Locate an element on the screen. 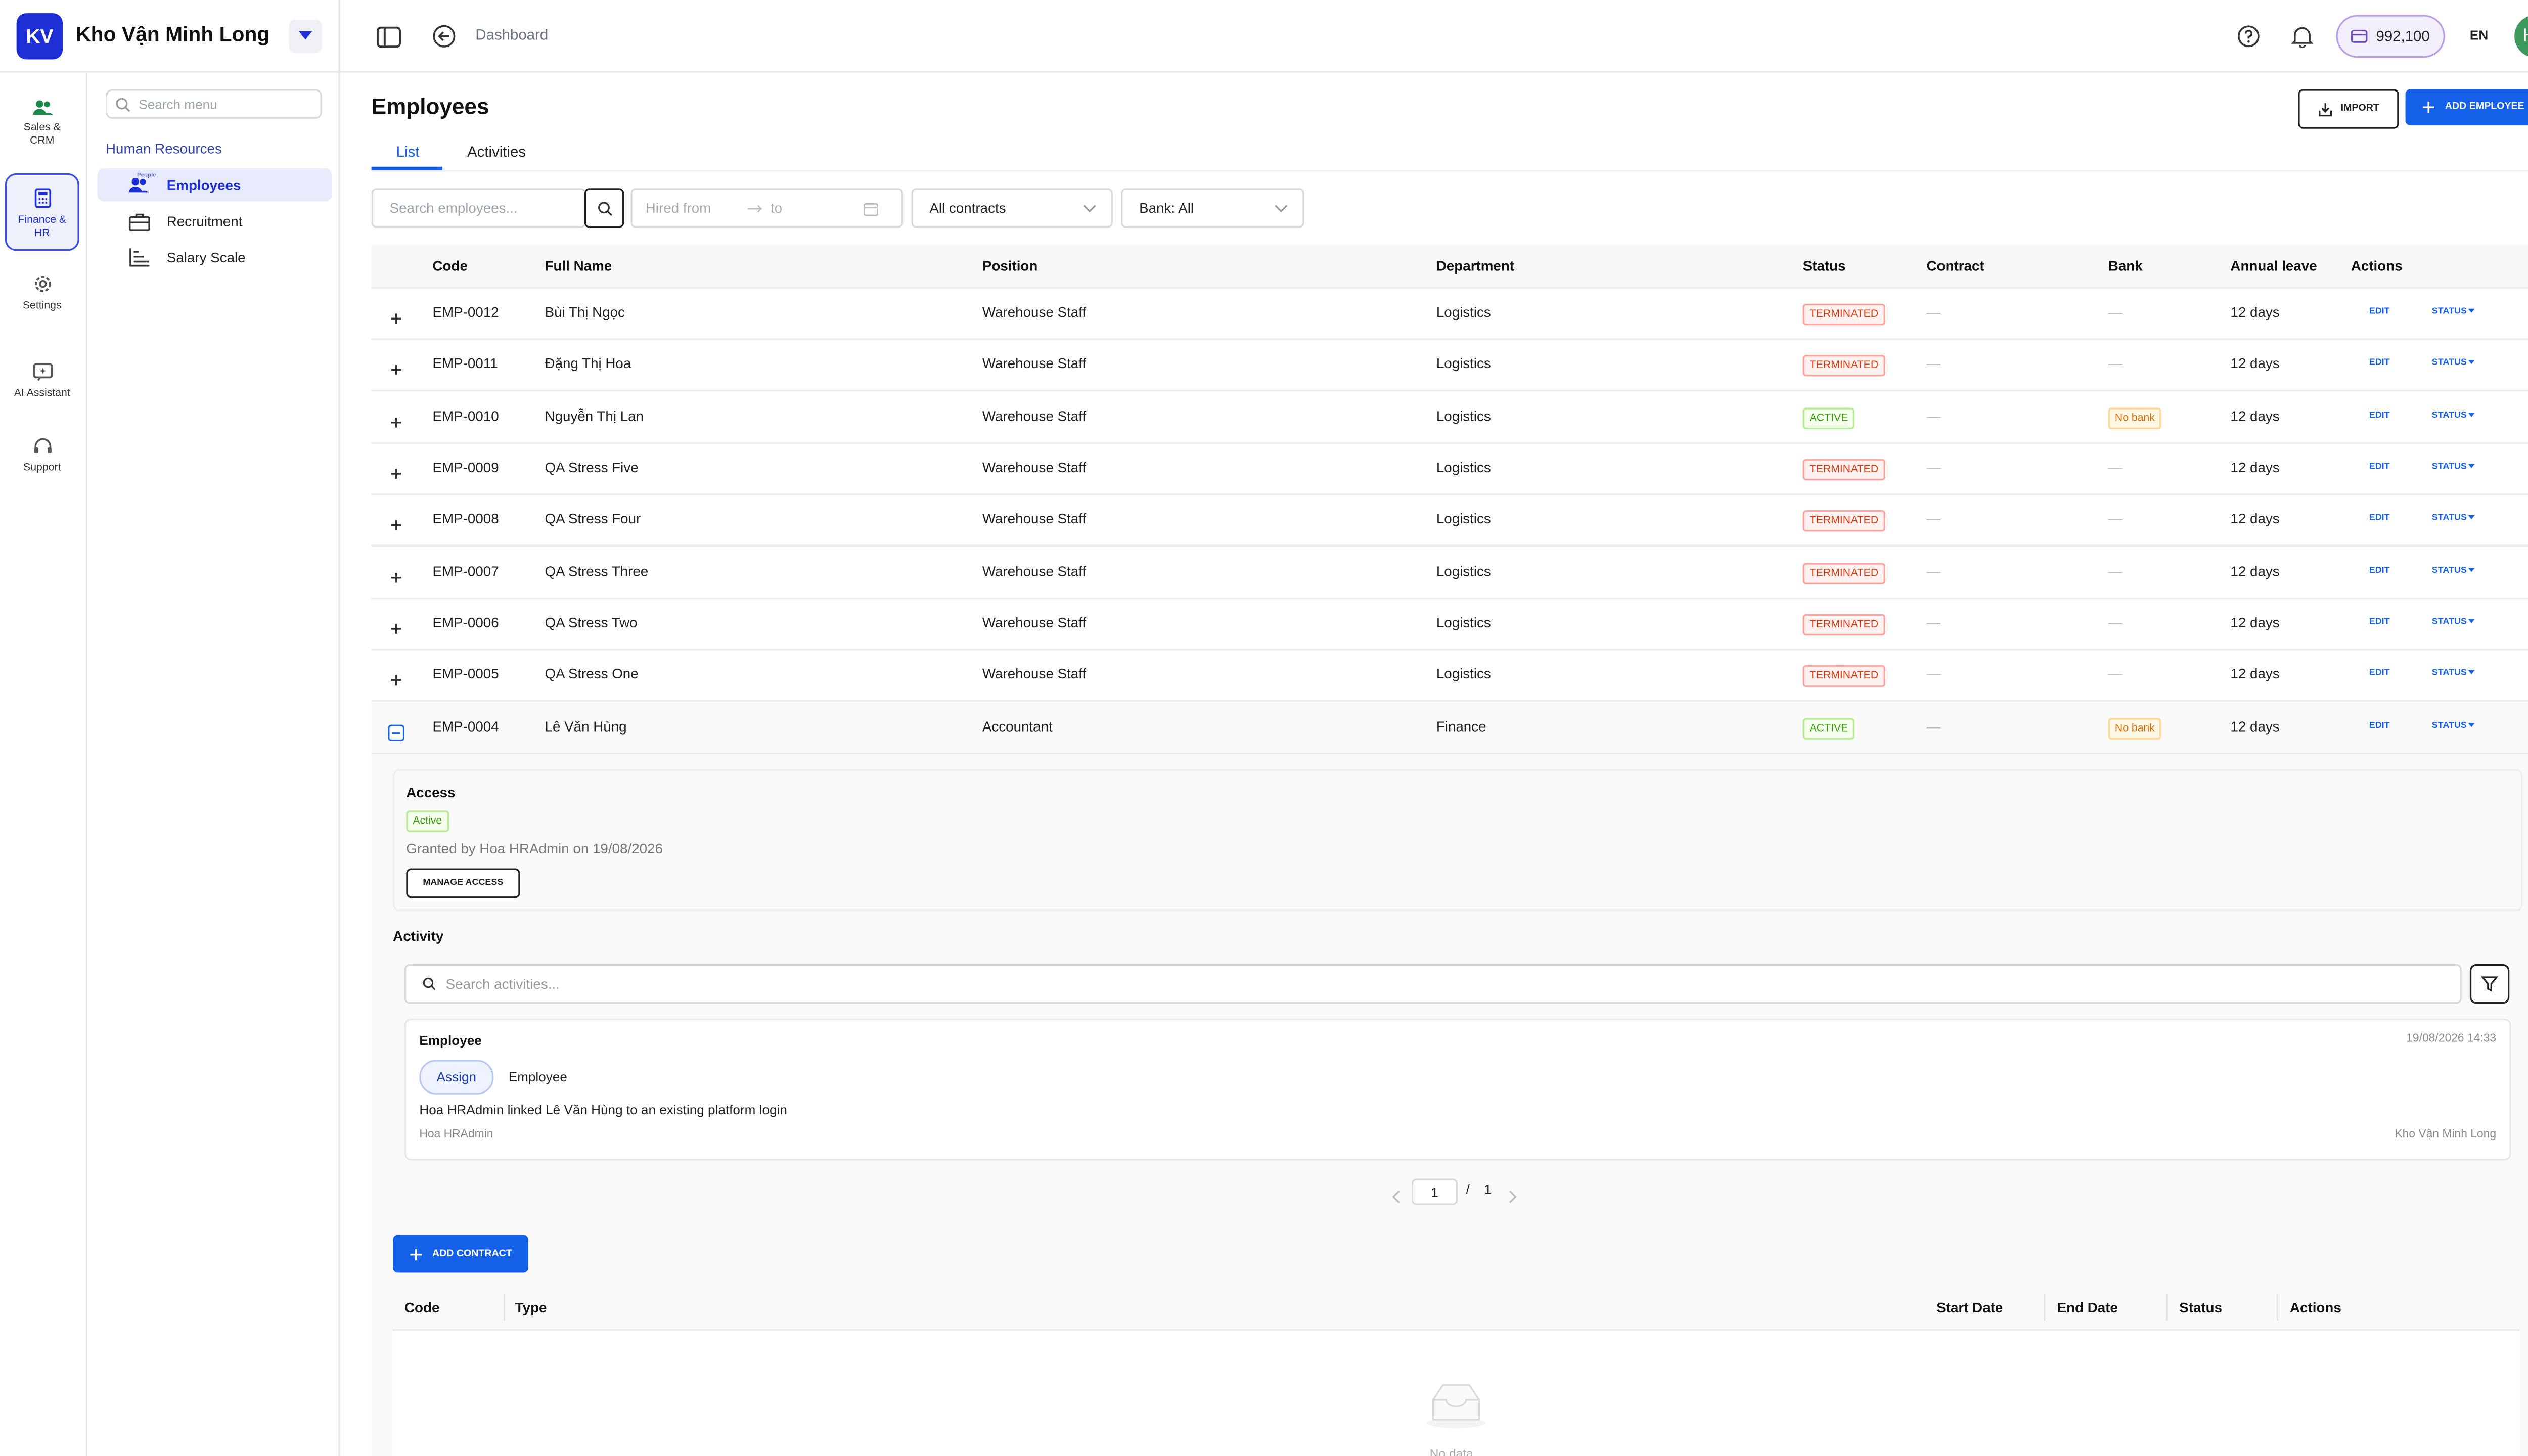 This screenshot has height=1456, width=2528. briefcase-icon is located at coordinates (139, 222).